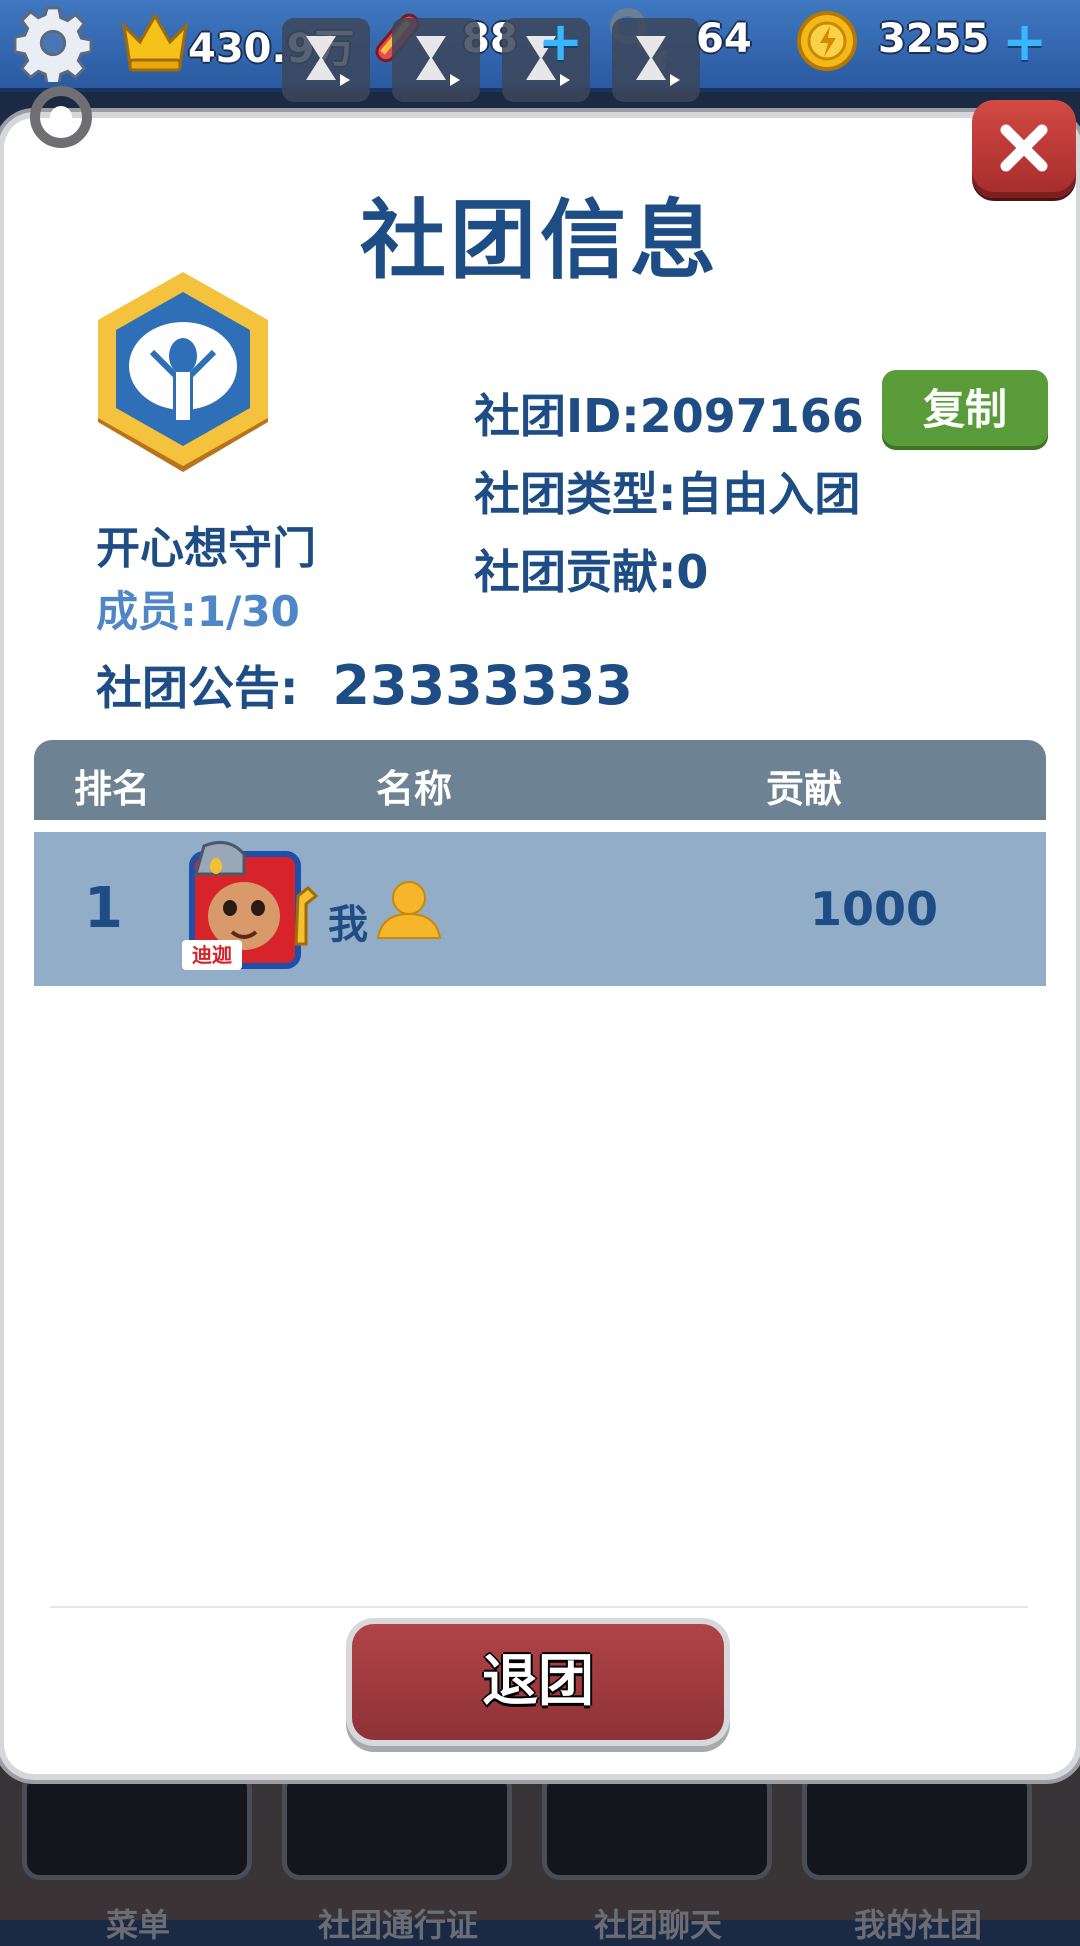 The height and width of the screenshot is (1946, 1080). Describe the element at coordinates (53, 43) in the screenshot. I see `settings-gear-icon` at that location.